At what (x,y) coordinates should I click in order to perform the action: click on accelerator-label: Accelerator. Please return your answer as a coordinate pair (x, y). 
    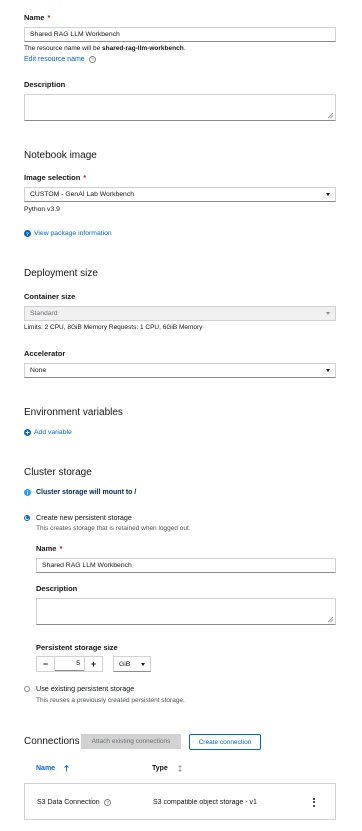
    Looking at the image, I should click on (45, 353).